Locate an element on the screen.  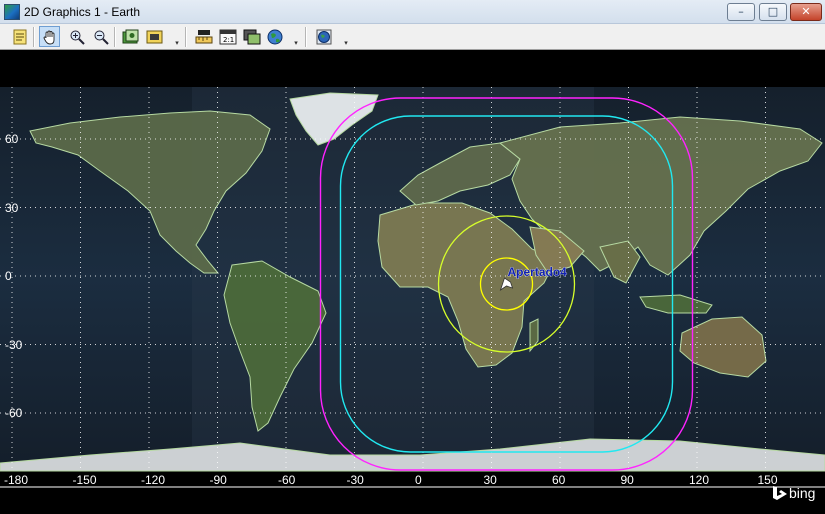
latitude-label: -60 is located at coordinates (14, 413).